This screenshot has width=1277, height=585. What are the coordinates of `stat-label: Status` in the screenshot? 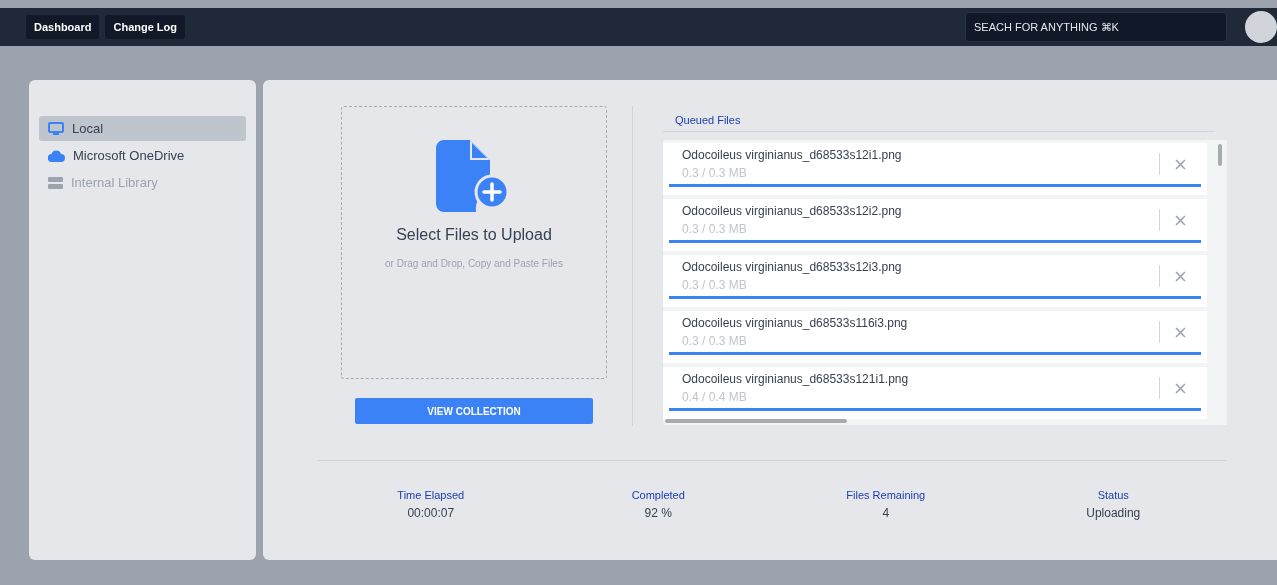 It's located at (1113, 495).